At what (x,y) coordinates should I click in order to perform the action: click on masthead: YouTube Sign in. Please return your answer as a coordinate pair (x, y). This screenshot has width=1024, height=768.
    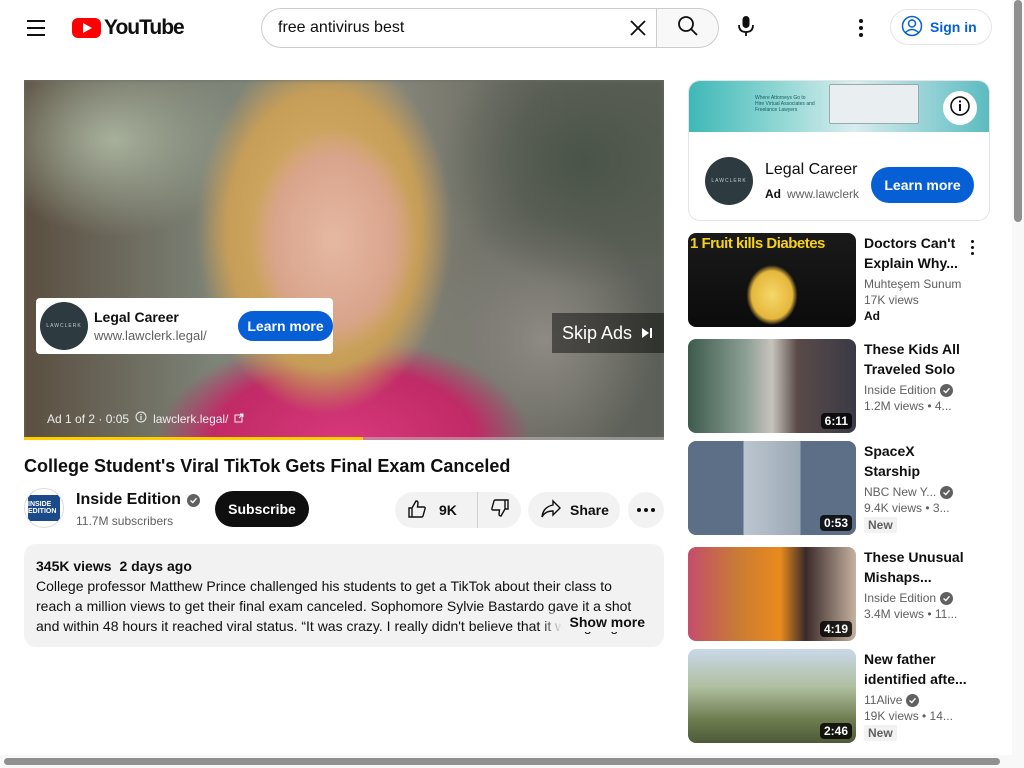
    Looking at the image, I should click on (505, 28).